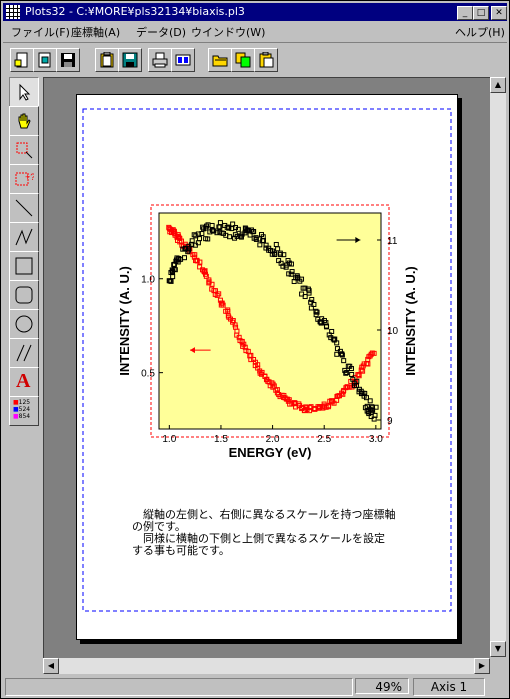  What do you see at coordinates (324, 439) in the screenshot?
I see `x-tick-label: 2.5` at bounding box center [324, 439].